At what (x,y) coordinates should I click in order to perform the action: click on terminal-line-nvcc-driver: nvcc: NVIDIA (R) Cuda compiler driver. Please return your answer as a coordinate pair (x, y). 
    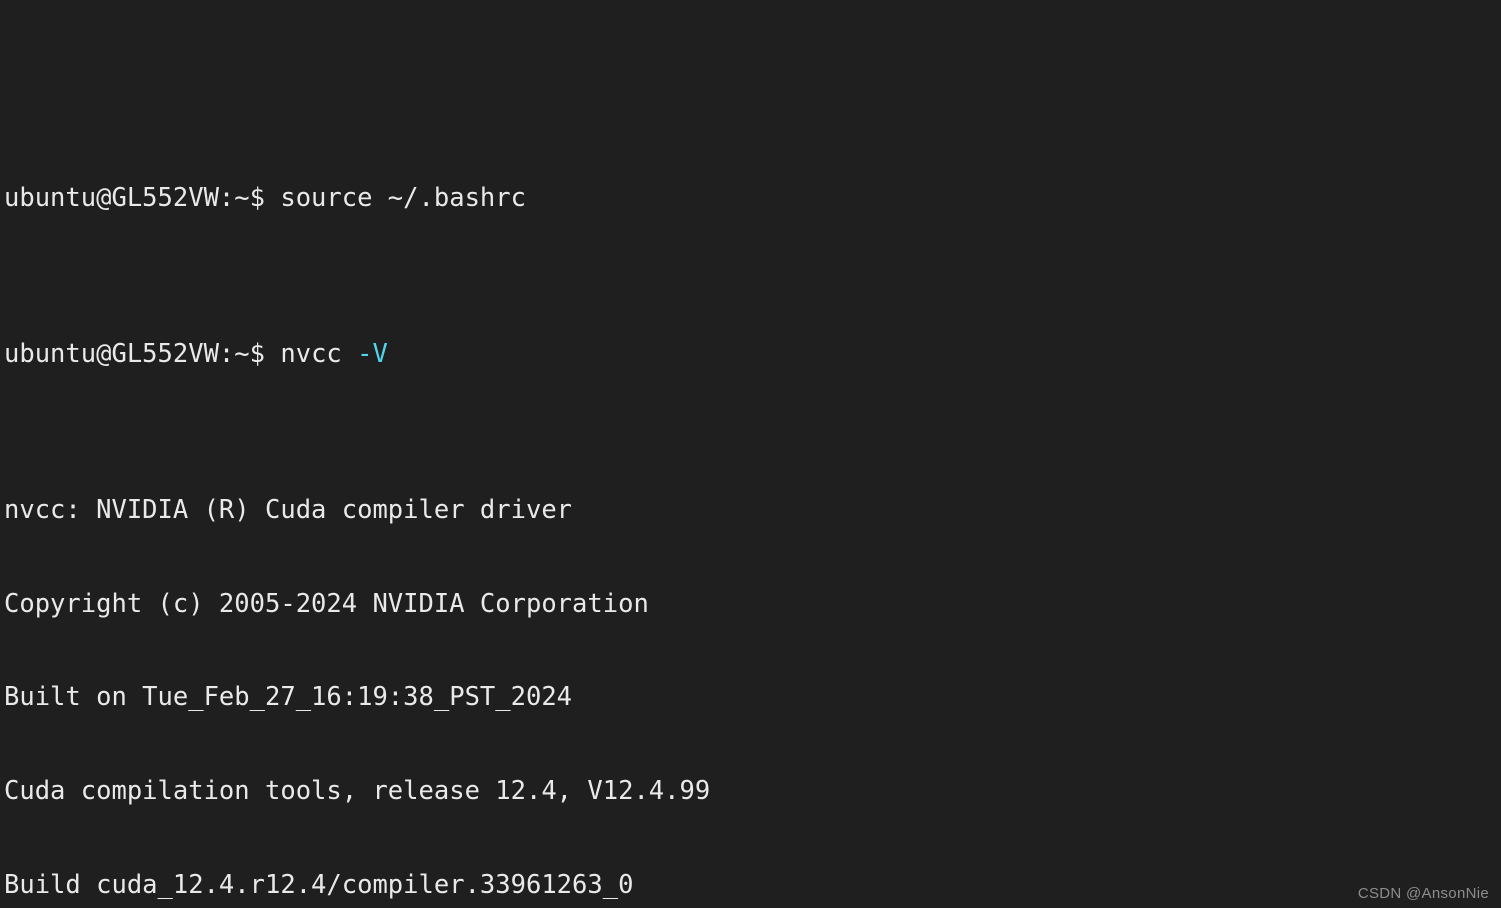
    Looking at the image, I should click on (288, 510).